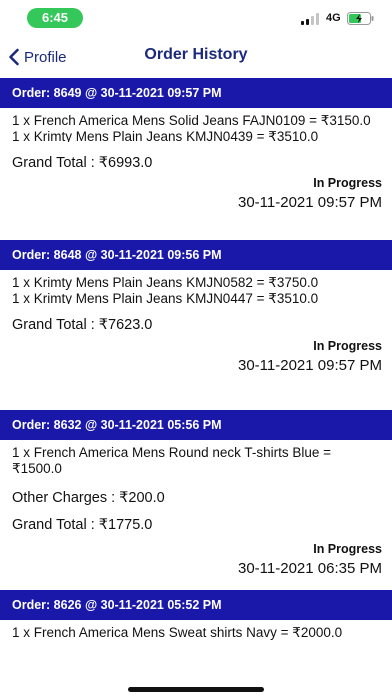 This screenshot has width=392, height=696. Describe the element at coordinates (360, 18) in the screenshot. I see `battery-charging-icon` at that location.